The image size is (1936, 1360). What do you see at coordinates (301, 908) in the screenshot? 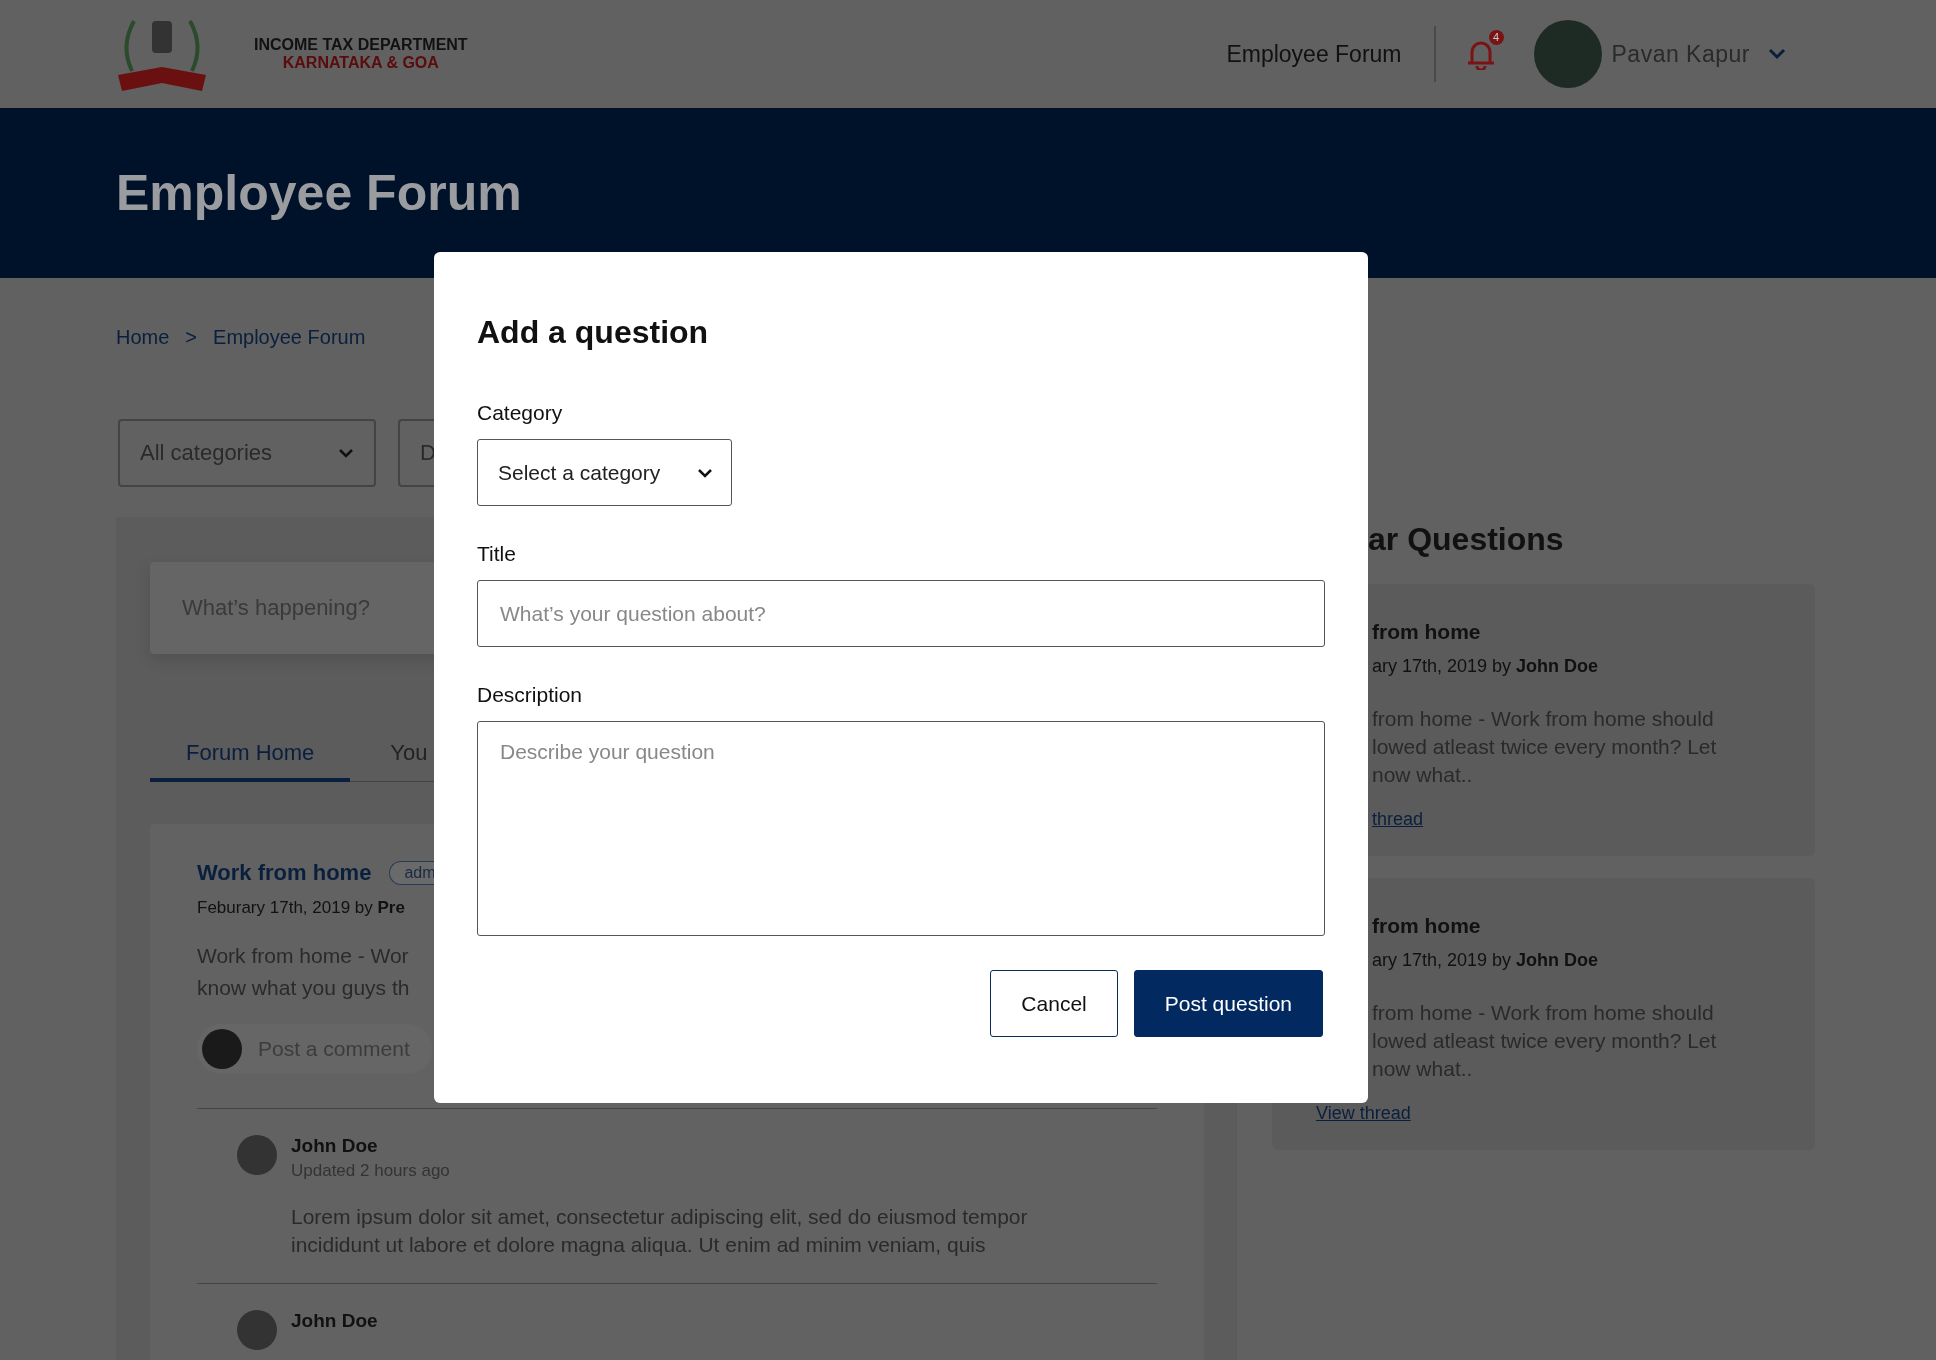
I see `post-meta: Feburary 17th, 2019 by Pre` at bounding box center [301, 908].